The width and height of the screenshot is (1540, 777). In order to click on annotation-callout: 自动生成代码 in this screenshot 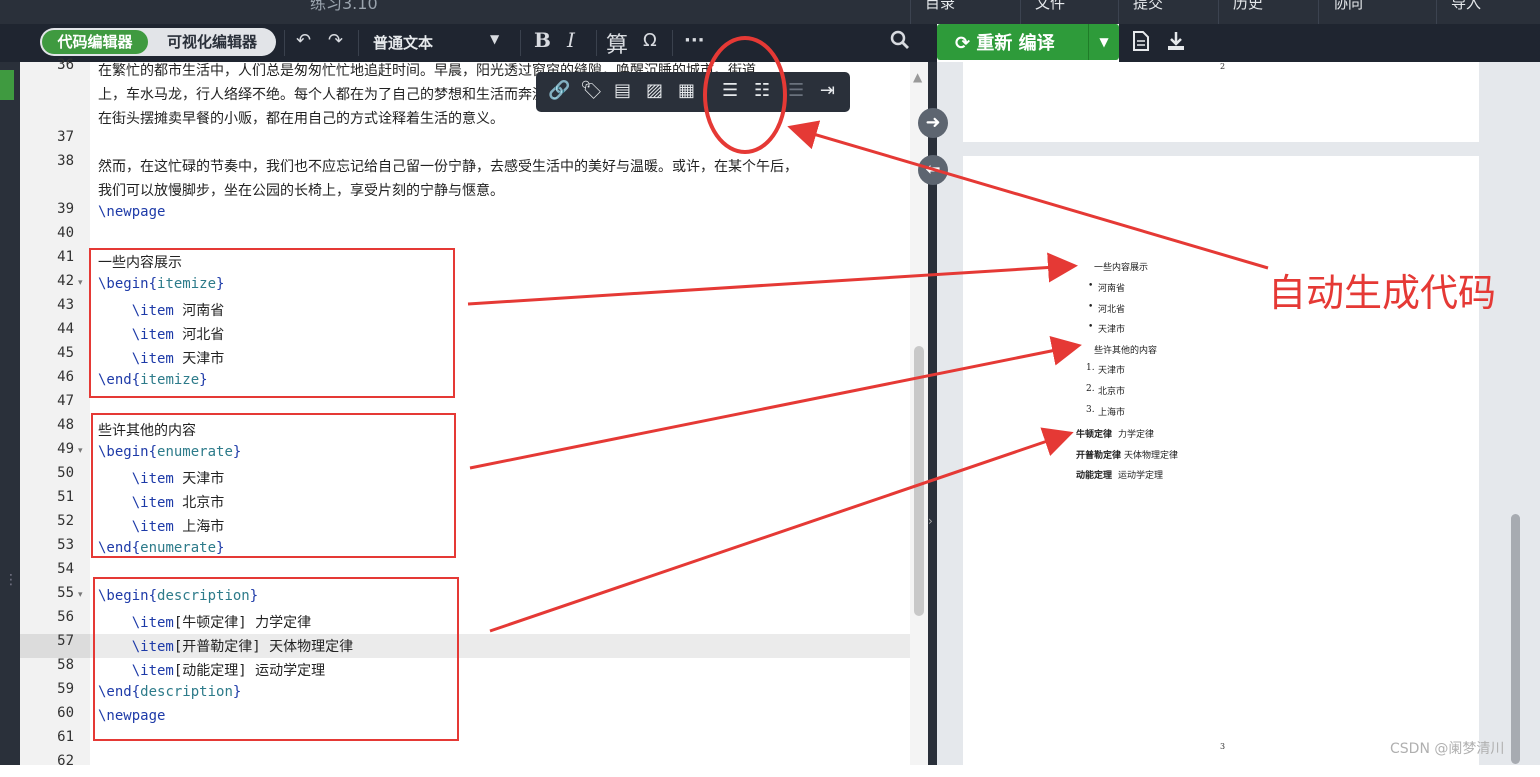, I will do `click(1382, 293)`.